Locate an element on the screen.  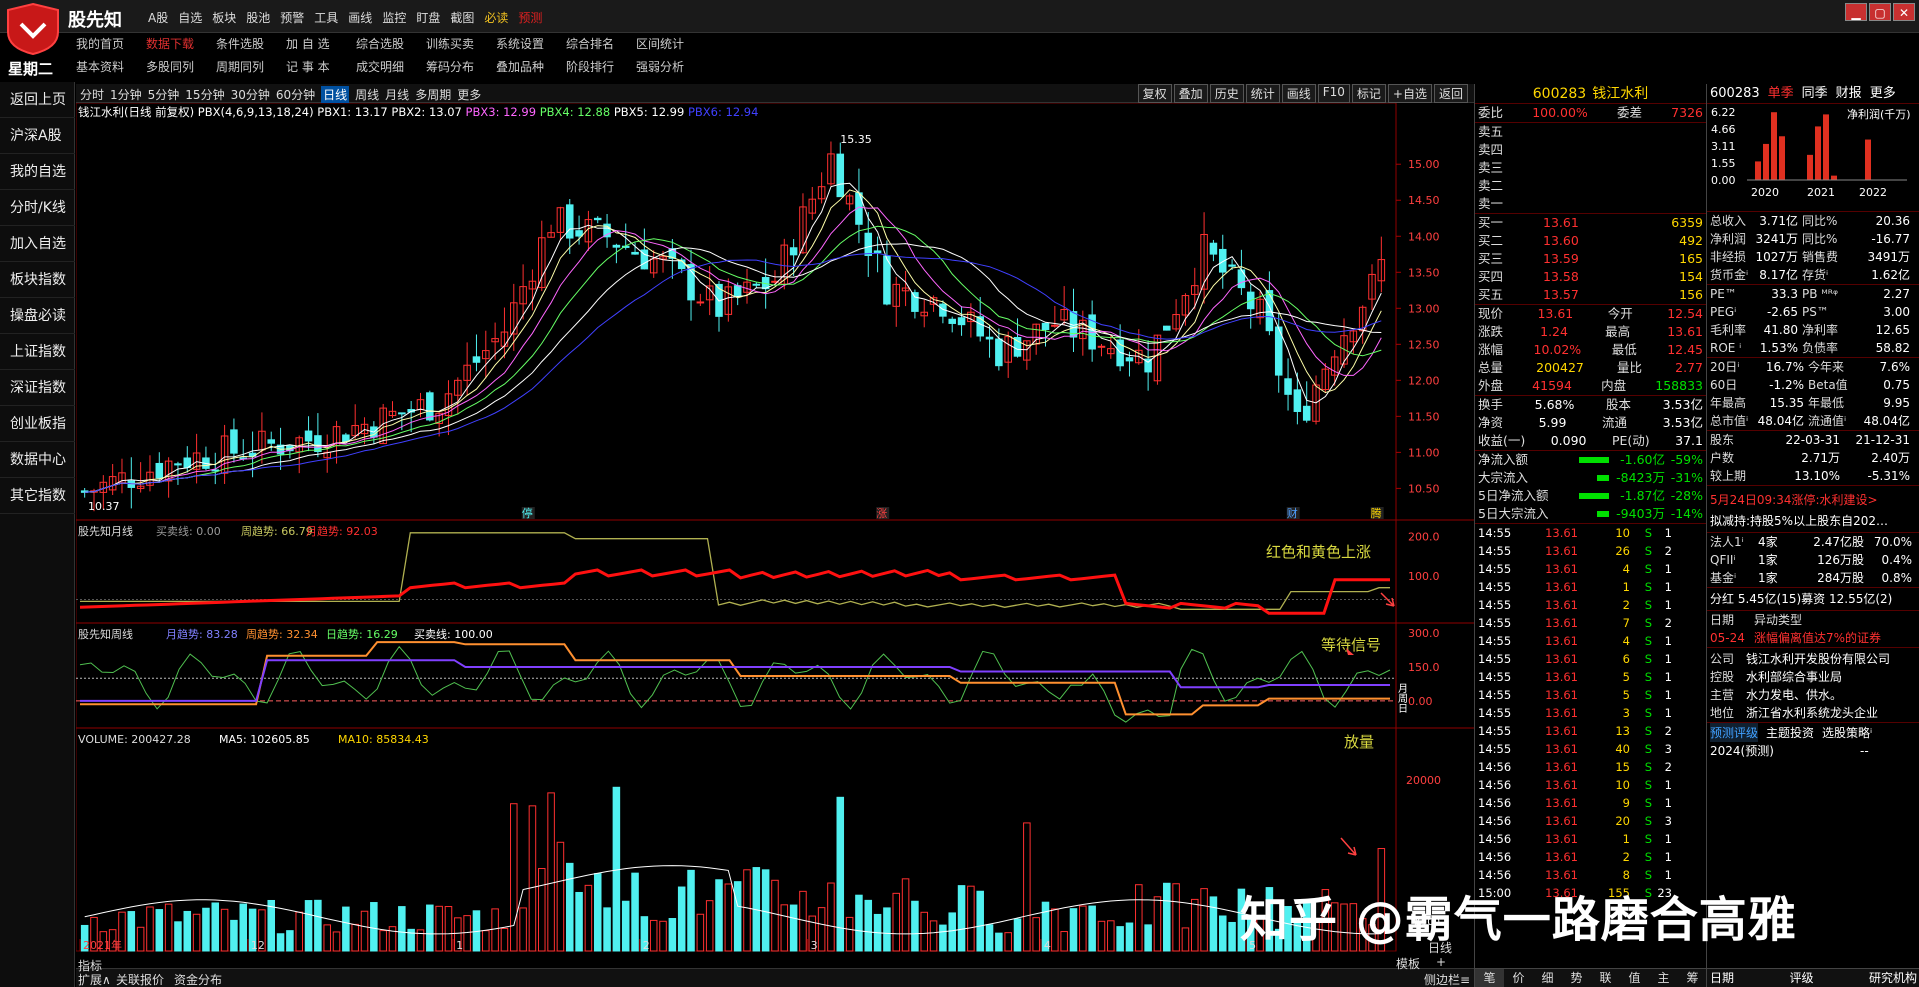
toolbar-item-3: 加 自 选 is located at coordinates (311, 43).